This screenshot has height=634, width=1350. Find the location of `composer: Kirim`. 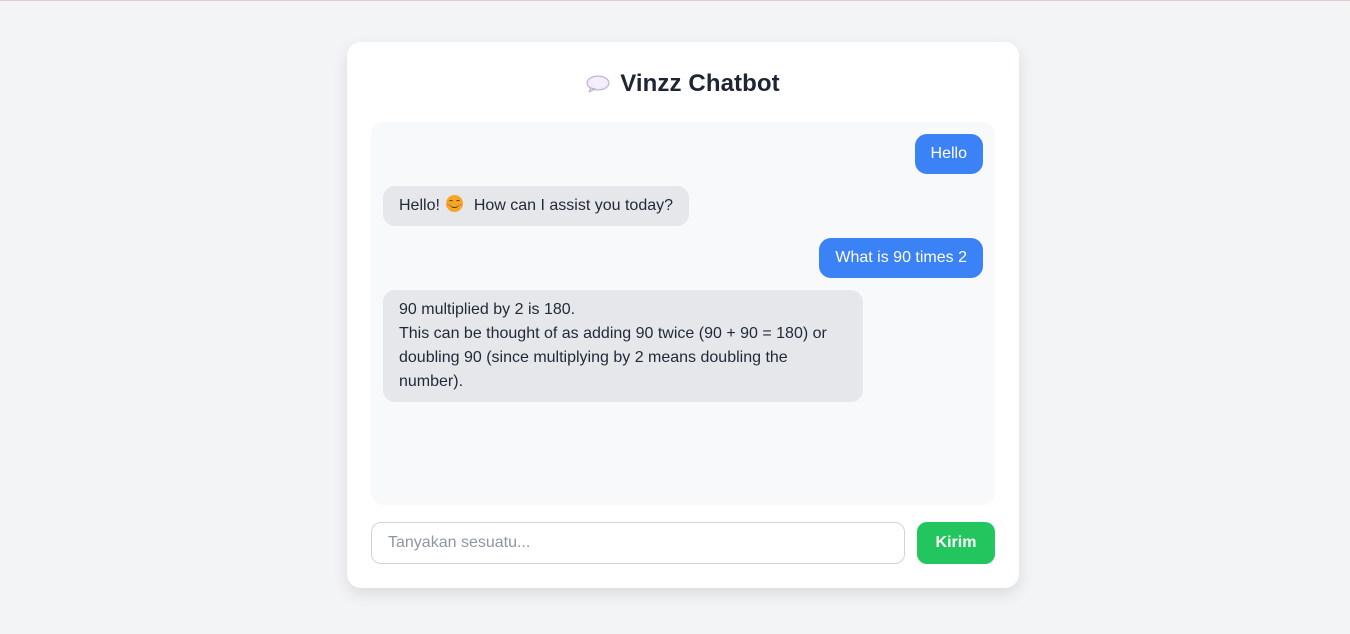

composer: Kirim is located at coordinates (683, 543).